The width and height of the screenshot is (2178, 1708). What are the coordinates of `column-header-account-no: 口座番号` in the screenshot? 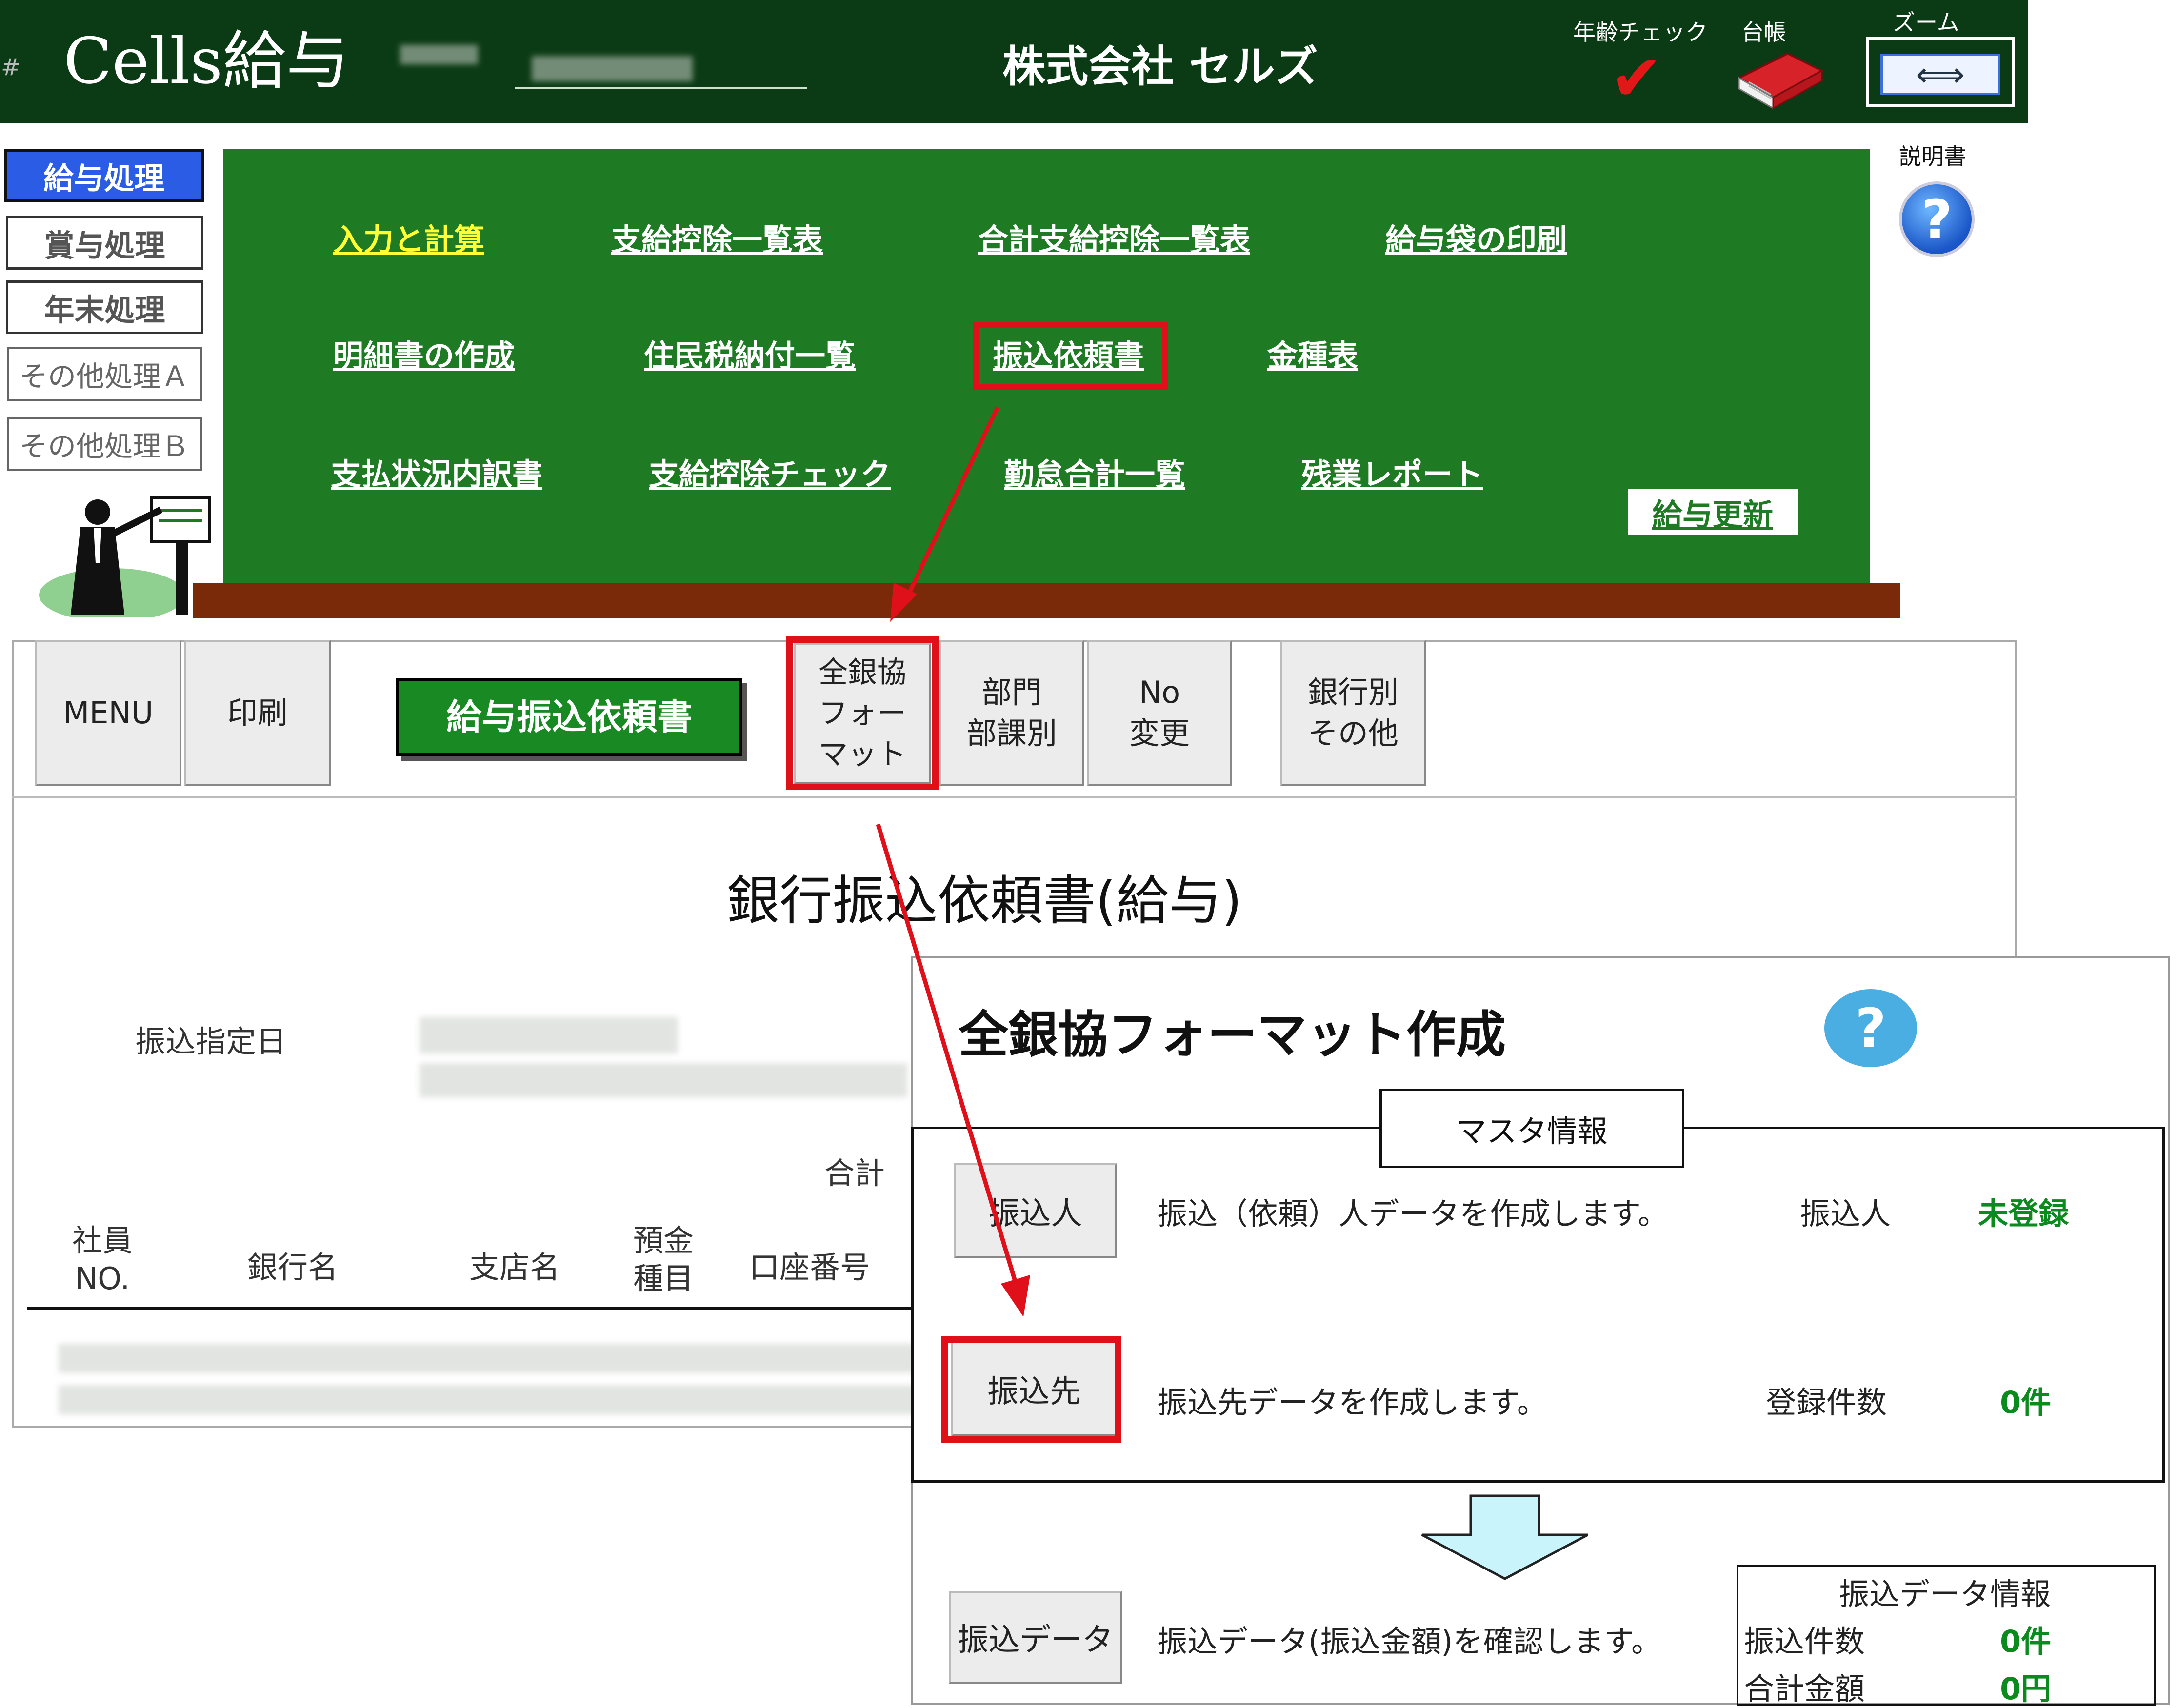 It's located at (809, 1267).